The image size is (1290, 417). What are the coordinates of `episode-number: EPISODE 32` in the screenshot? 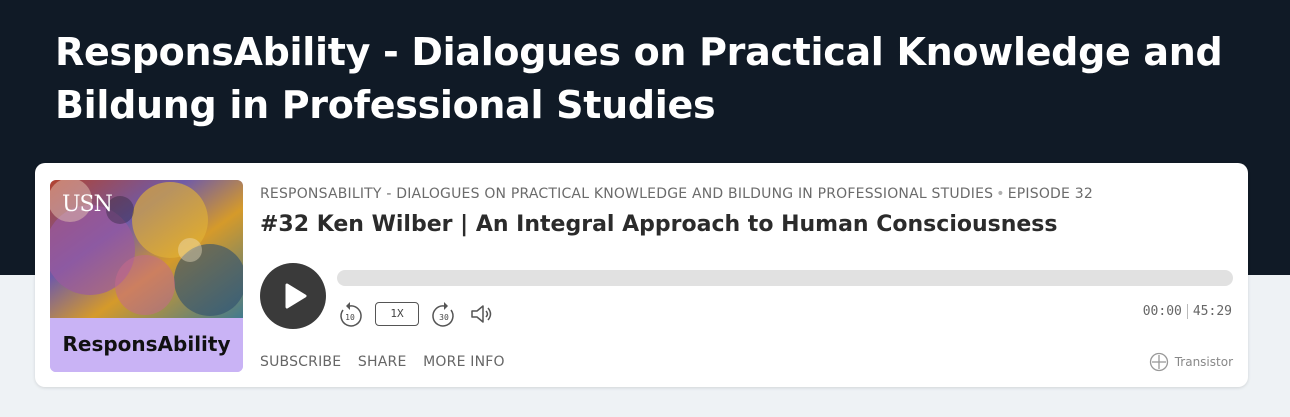 It's located at (1050, 194).